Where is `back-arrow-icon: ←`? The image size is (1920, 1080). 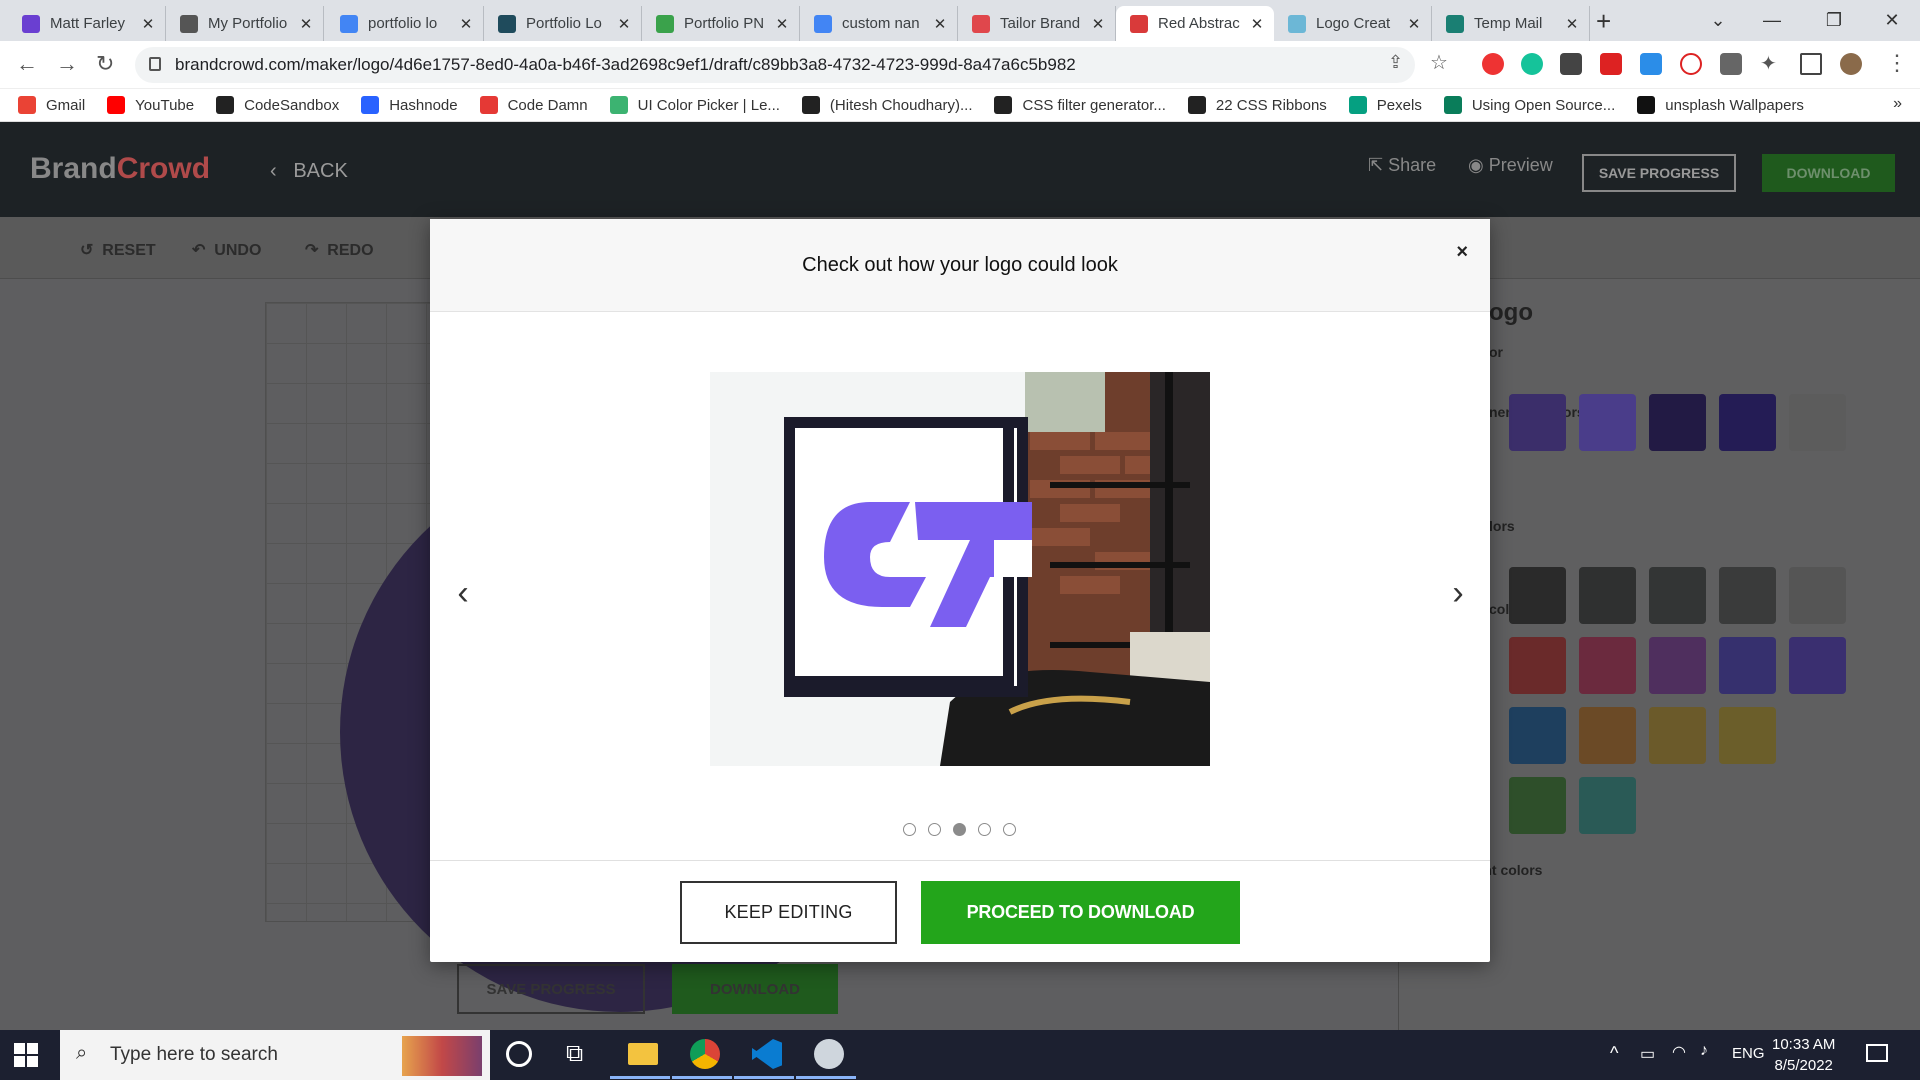 back-arrow-icon: ← is located at coordinates (27, 64).